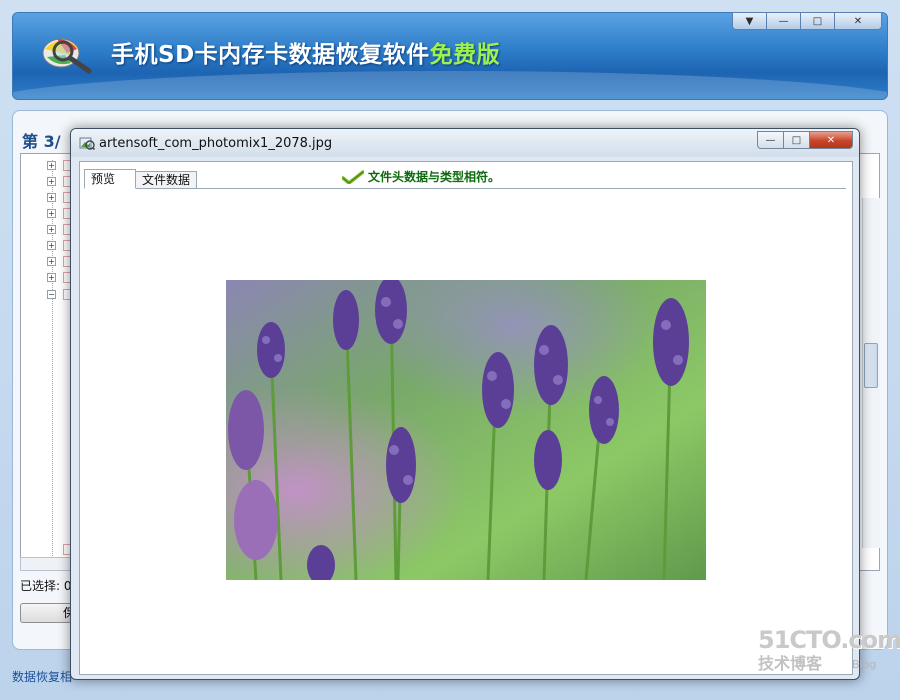  Describe the element at coordinates (353, 176) in the screenshot. I see `checkmark-icon` at that location.